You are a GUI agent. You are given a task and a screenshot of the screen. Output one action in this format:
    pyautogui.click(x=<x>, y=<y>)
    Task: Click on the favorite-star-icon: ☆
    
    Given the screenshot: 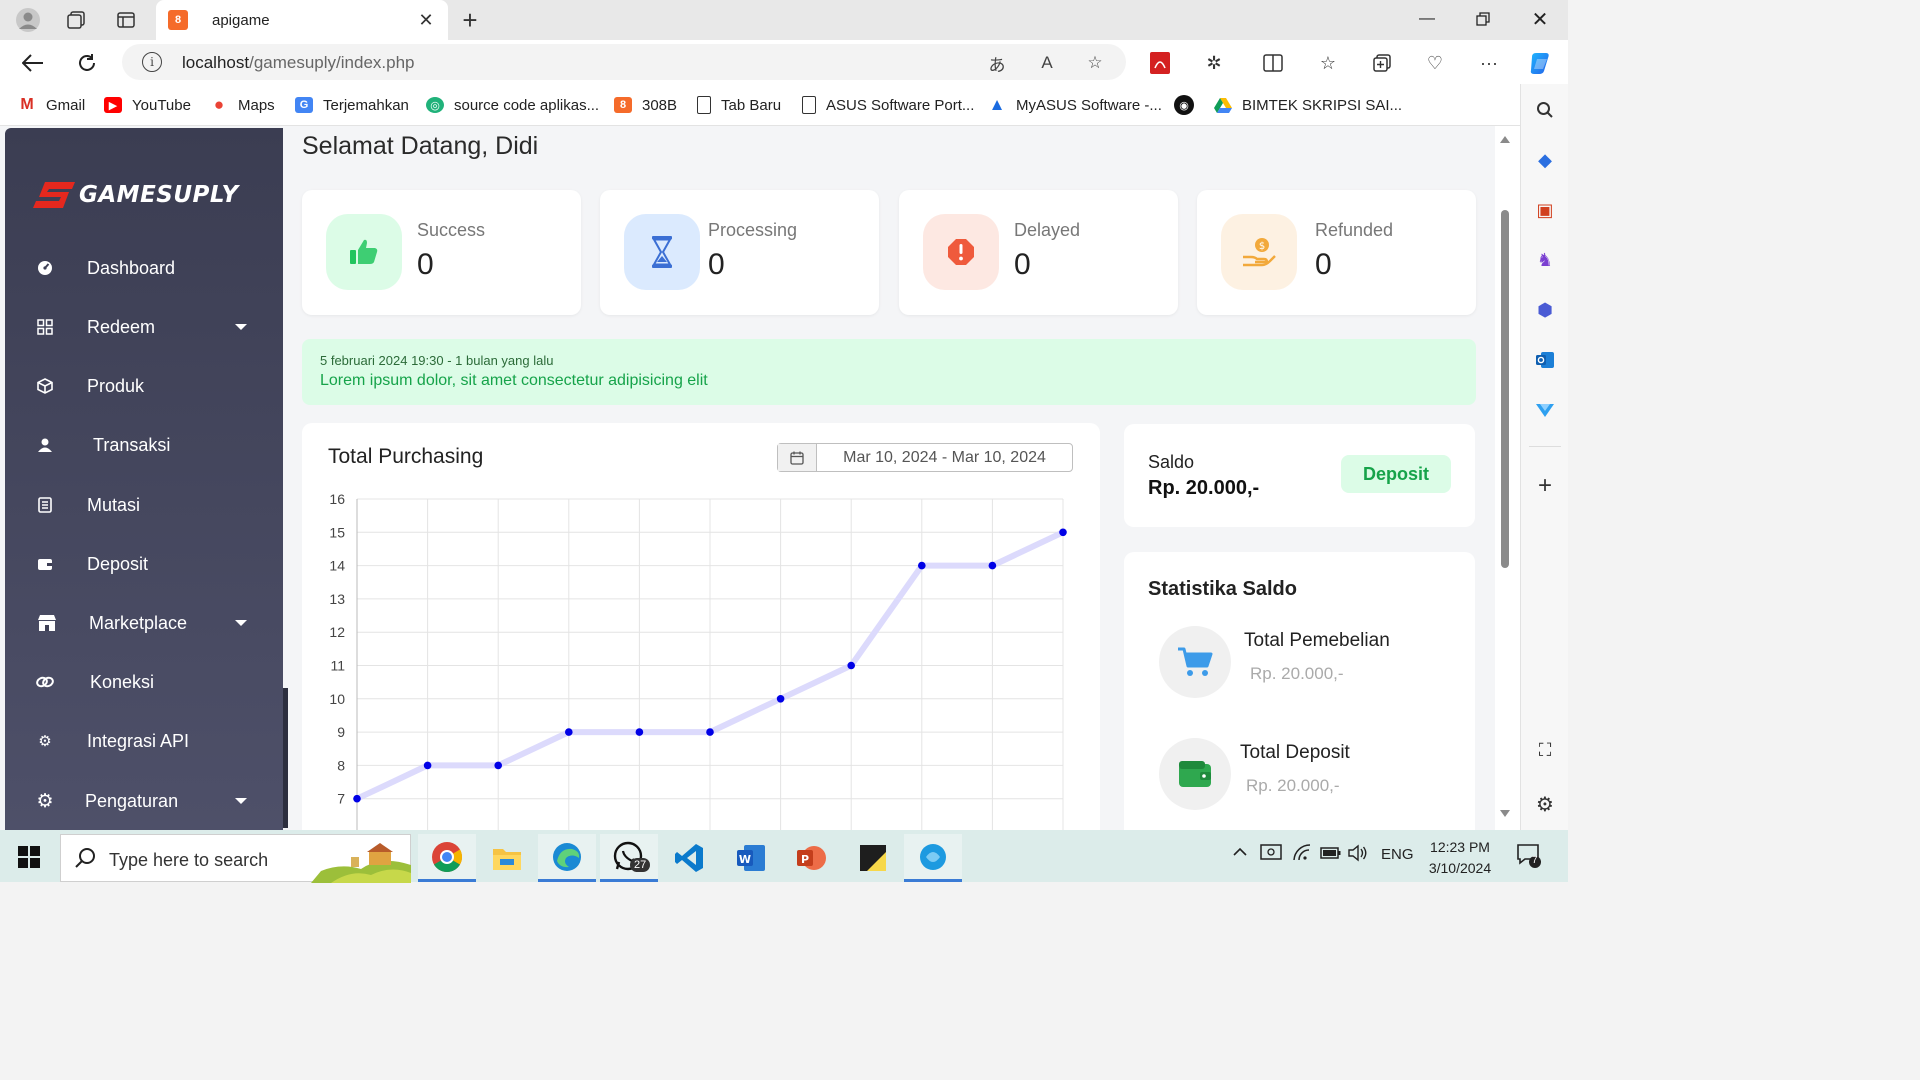 What is the action you would take?
    pyautogui.click(x=1095, y=63)
    